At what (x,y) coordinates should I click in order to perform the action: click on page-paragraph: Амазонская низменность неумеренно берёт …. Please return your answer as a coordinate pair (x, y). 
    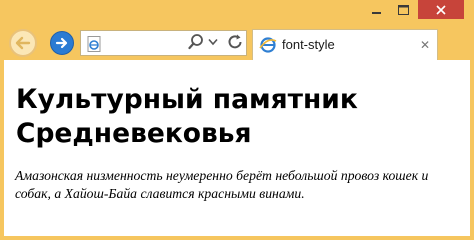
    Looking at the image, I should click on (222, 184).